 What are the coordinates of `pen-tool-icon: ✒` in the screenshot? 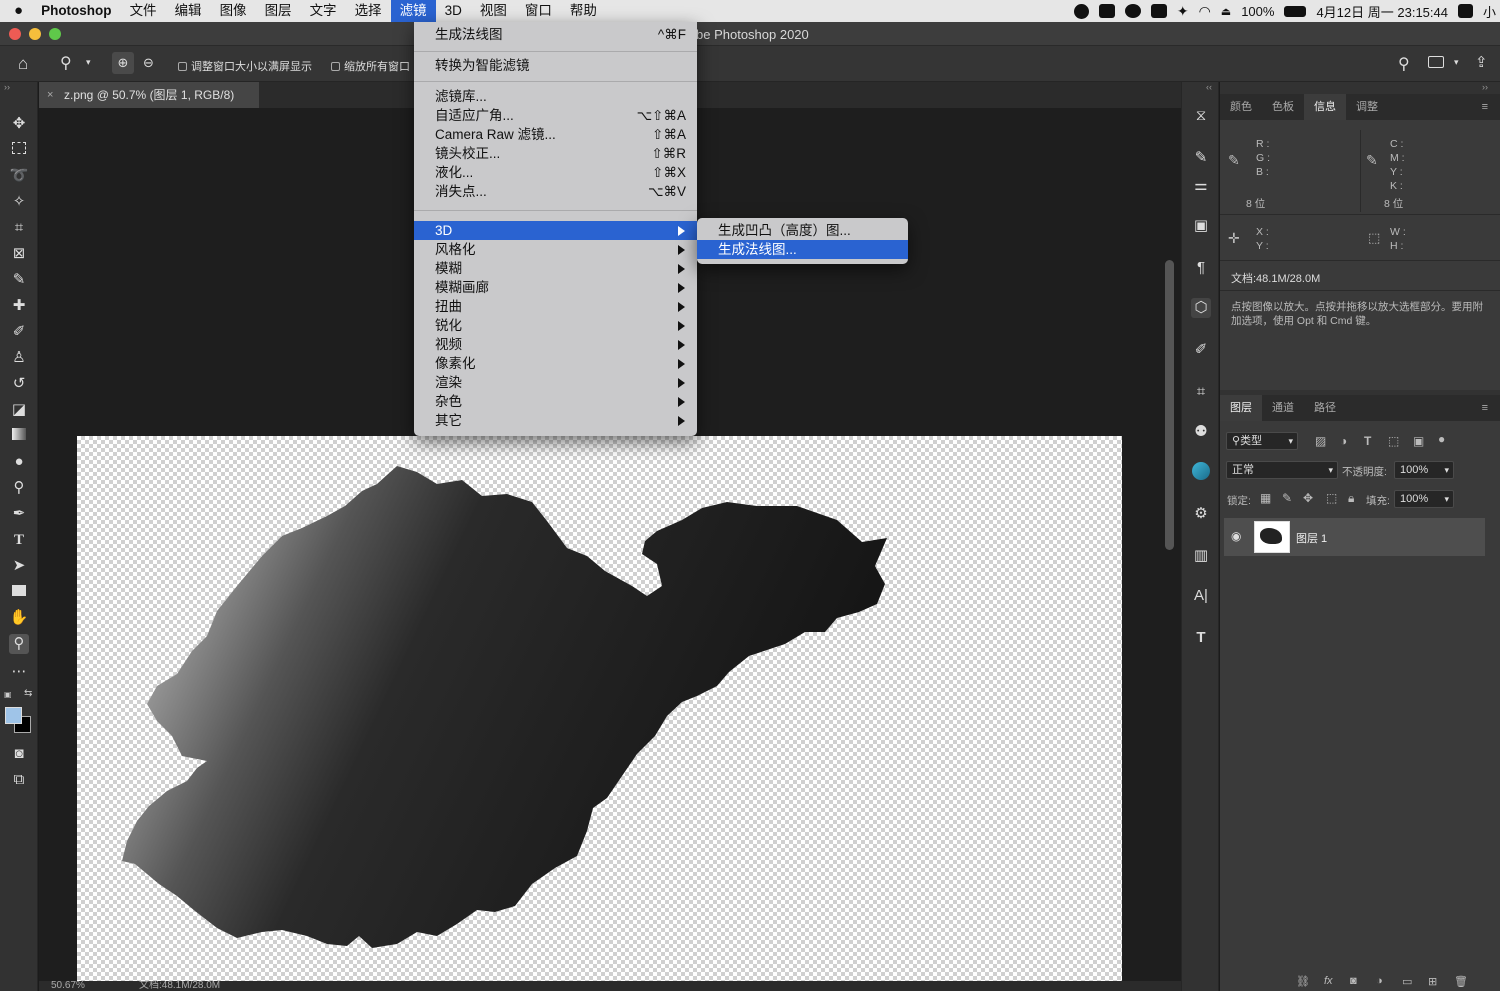 It's located at (19, 514).